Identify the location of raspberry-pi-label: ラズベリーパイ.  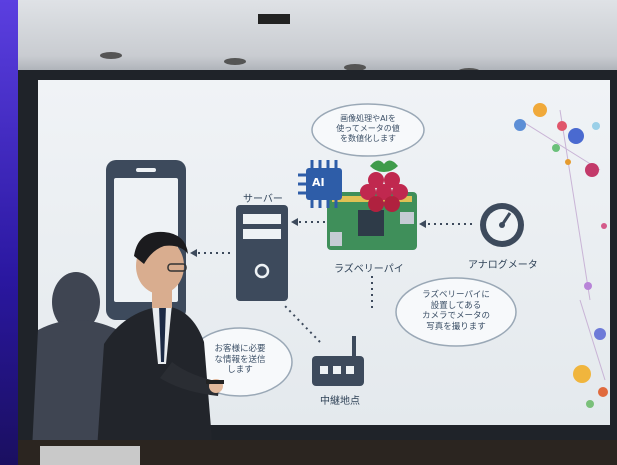
(369, 269).